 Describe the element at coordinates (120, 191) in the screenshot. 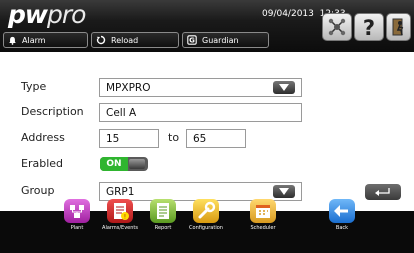

I see `group-value: GRP1` at that location.